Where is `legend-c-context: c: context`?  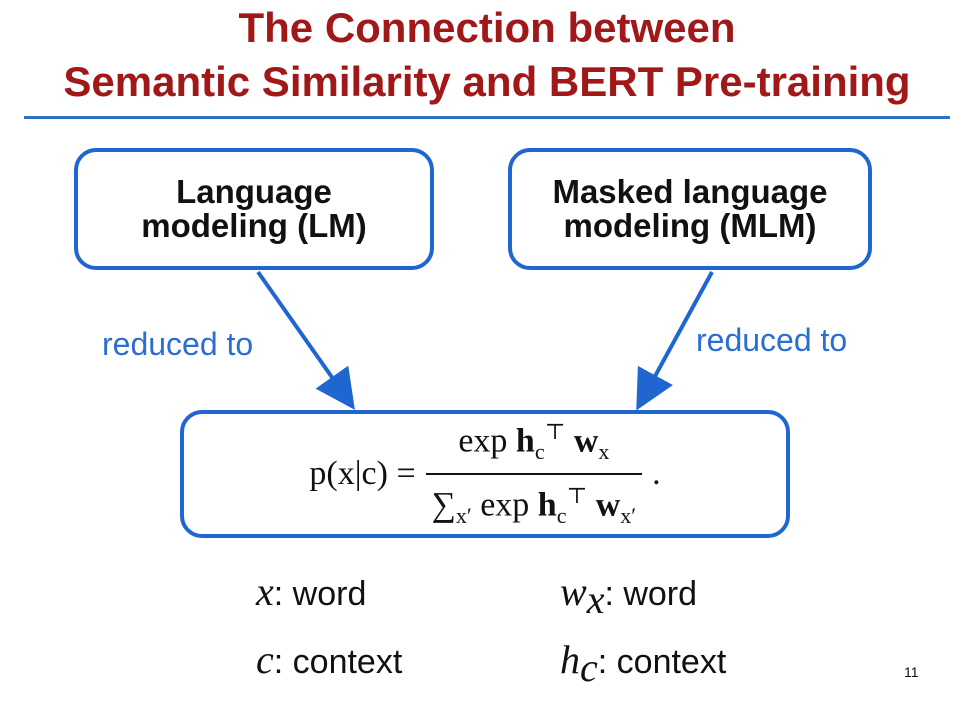
legend-c-context: c: context is located at coordinates (329, 659).